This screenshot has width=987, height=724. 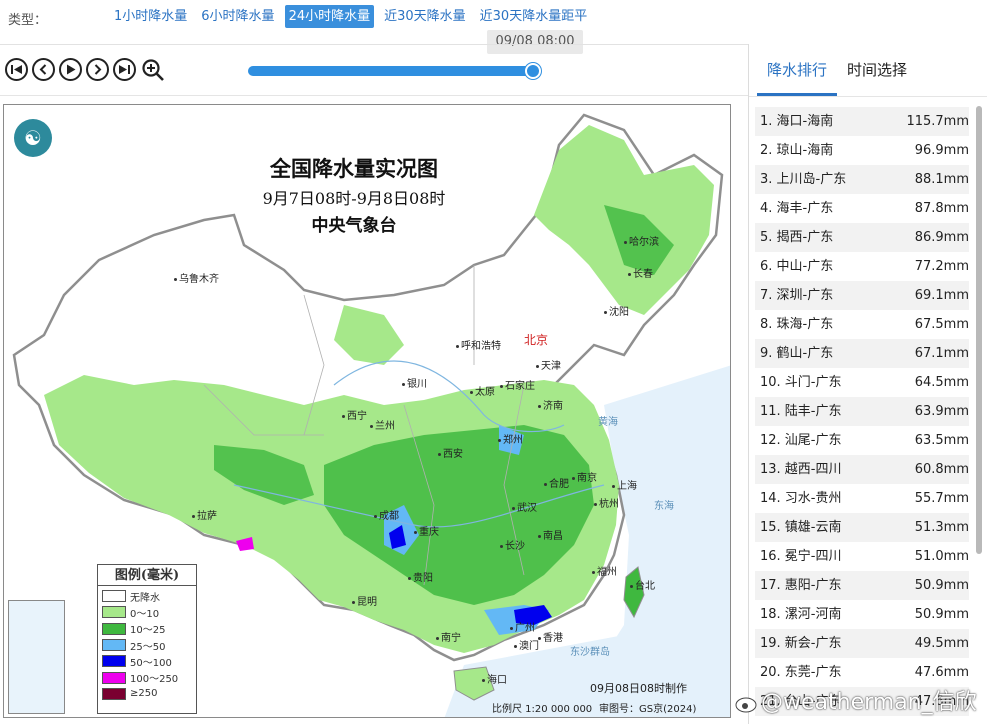 What do you see at coordinates (386, 514) in the screenshot?
I see `city-label: 成都` at bounding box center [386, 514].